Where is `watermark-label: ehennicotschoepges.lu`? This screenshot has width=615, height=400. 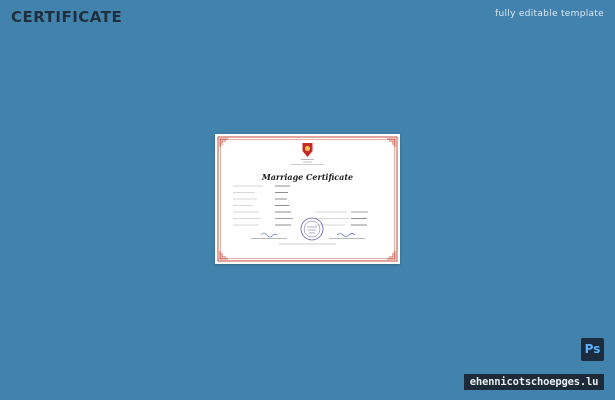 watermark-label: ehennicotschoepges.lu is located at coordinates (534, 382).